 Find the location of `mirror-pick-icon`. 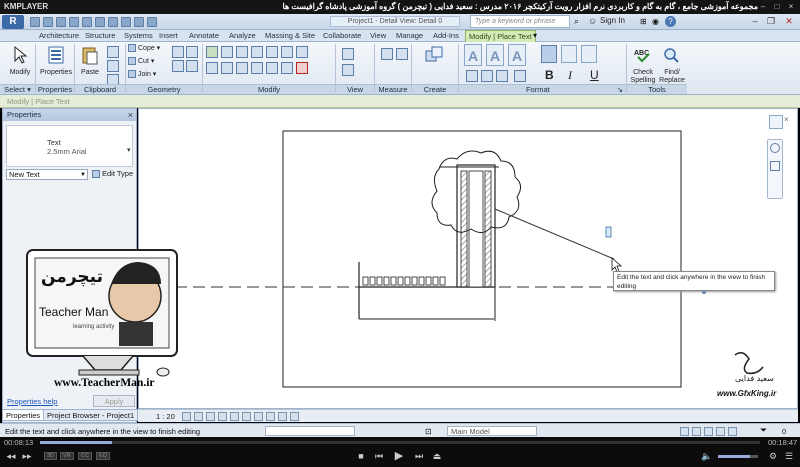

mirror-pick-icon is located at coordinates (257, 52).